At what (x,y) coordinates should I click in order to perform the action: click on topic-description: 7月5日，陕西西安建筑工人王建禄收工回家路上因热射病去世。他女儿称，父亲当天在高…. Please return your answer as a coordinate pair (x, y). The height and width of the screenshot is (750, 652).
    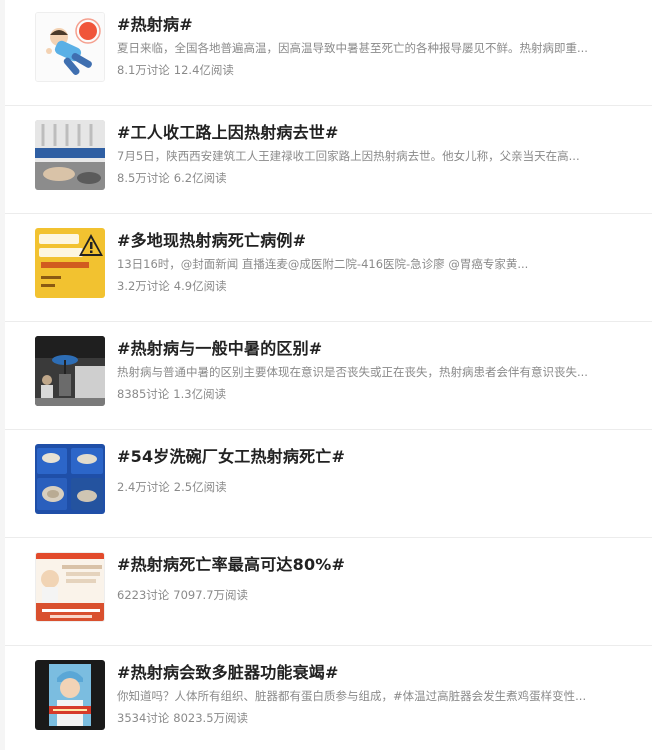
    Looking at the image, I should click on (348, 156).